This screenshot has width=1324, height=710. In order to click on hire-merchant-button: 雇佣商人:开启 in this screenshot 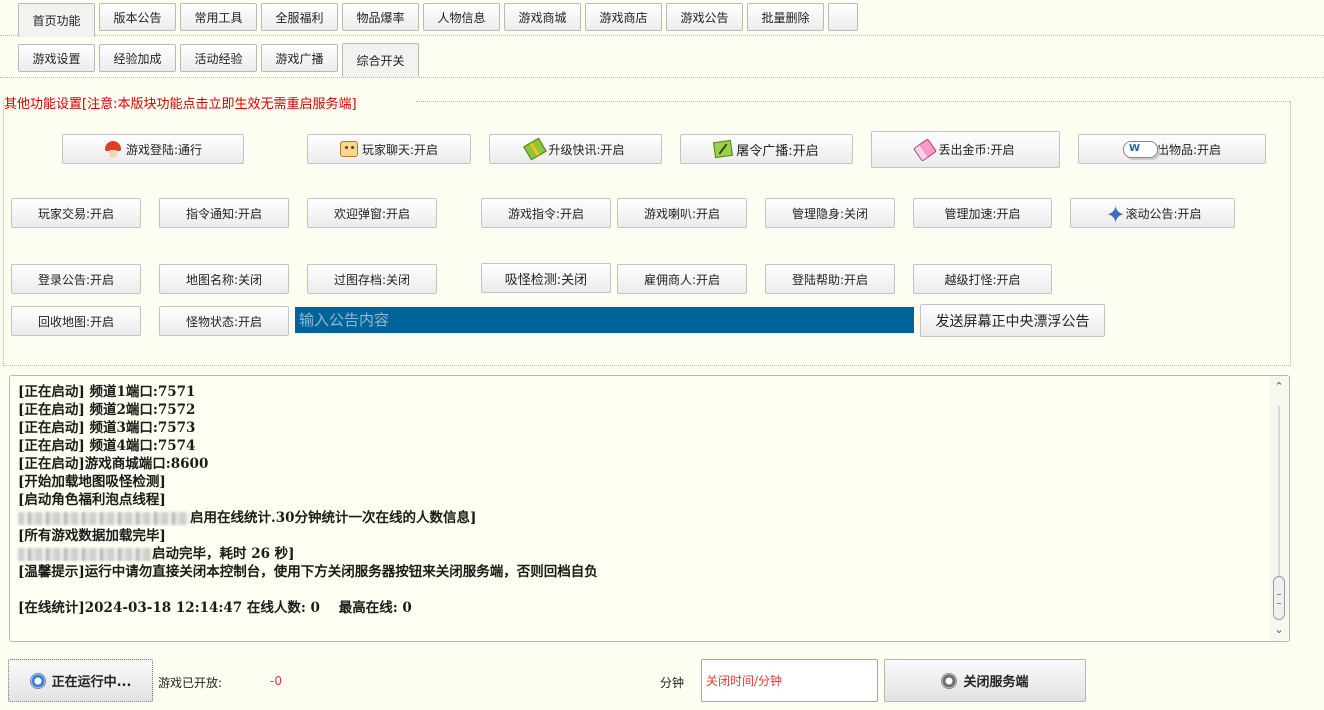, I will do `click(682, 279)`.